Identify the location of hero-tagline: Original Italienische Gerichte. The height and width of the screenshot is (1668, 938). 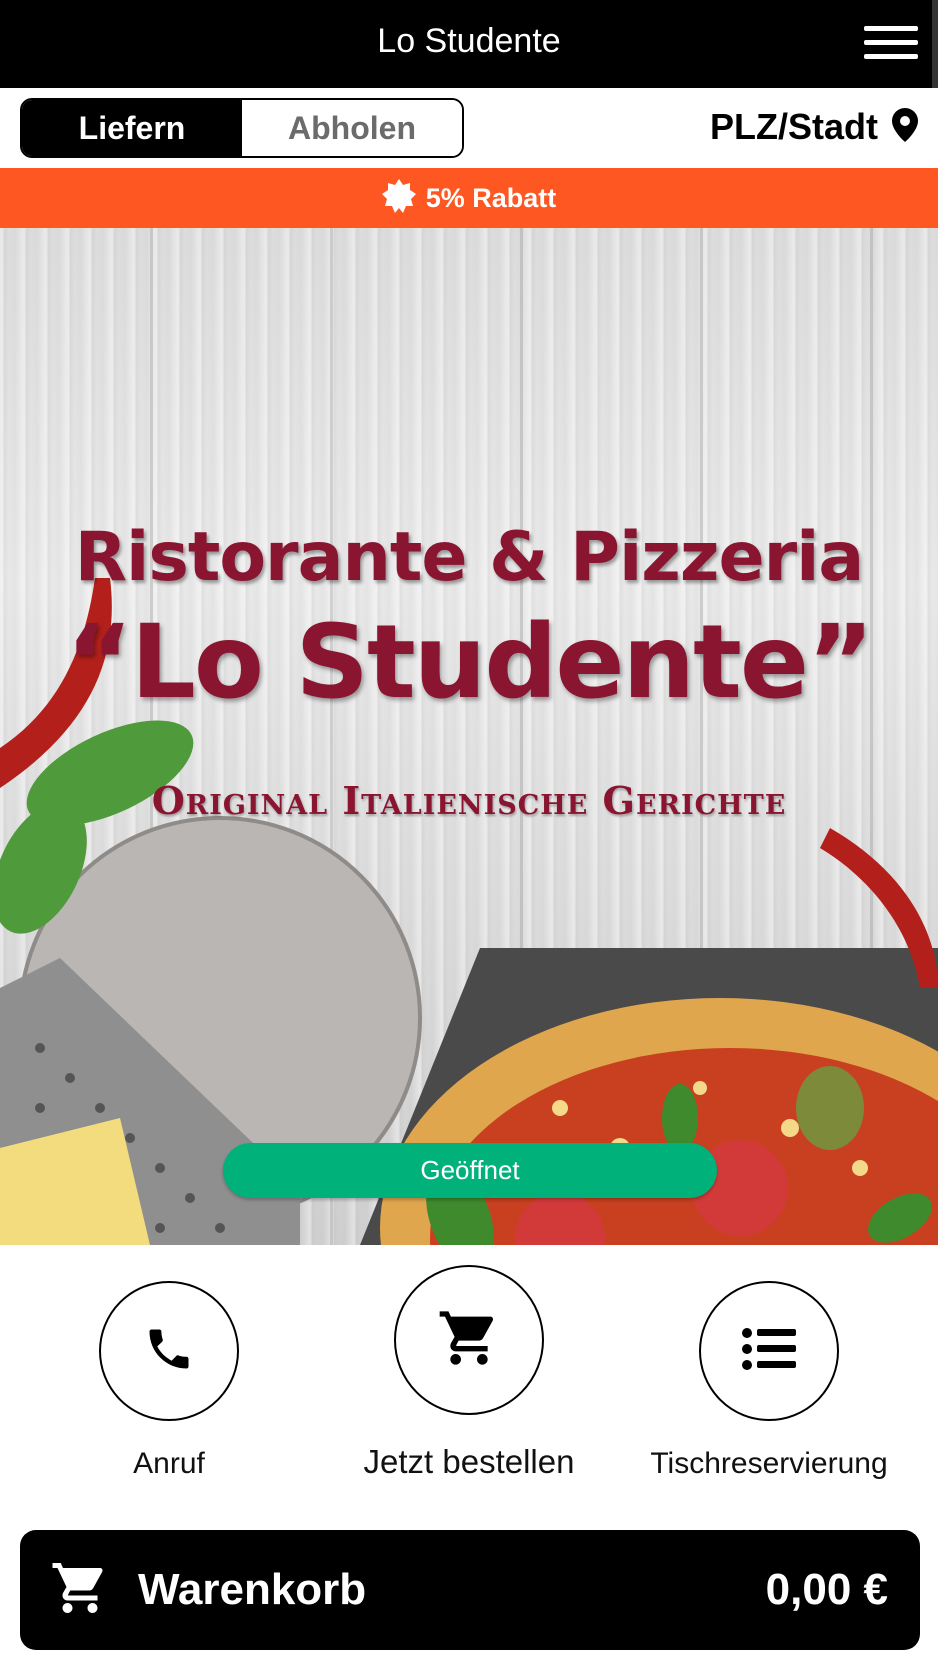
(469, 800).